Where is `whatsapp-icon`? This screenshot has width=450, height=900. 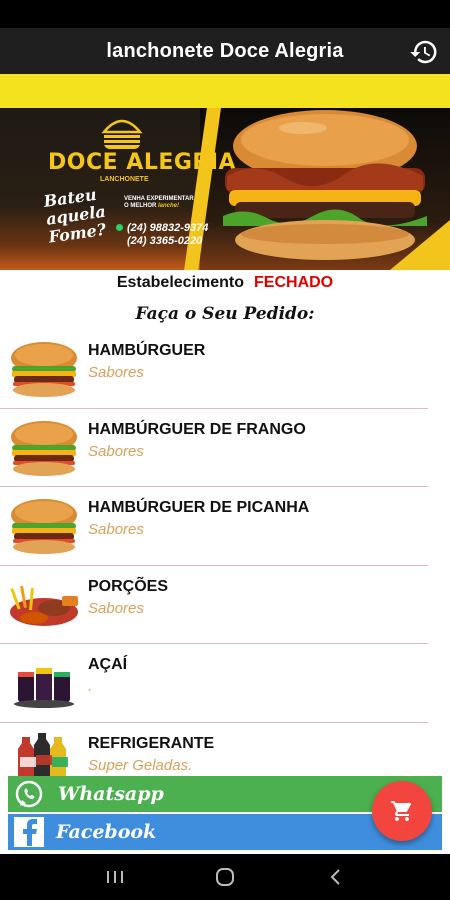
whatsapp-icon is located at coordinates (29, 794).